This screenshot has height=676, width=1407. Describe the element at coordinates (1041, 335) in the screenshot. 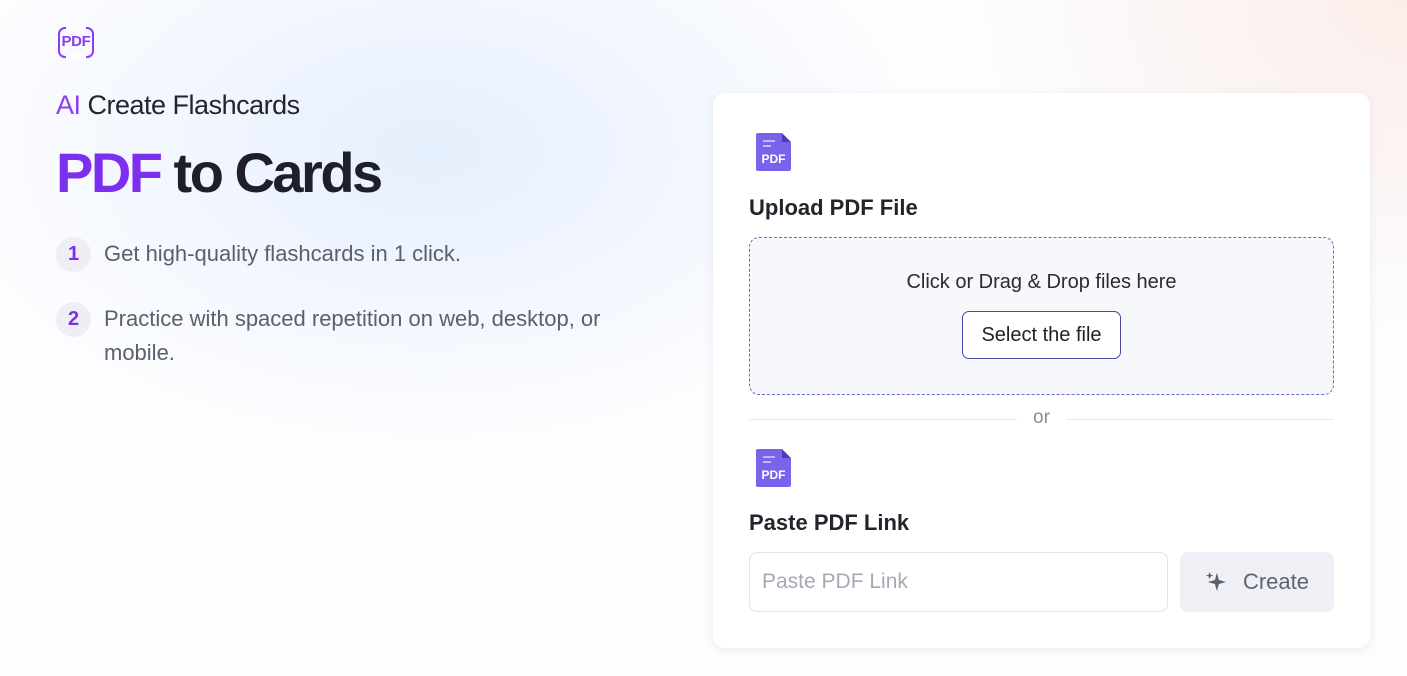

I see `select-file-button: Select the file` at that location.